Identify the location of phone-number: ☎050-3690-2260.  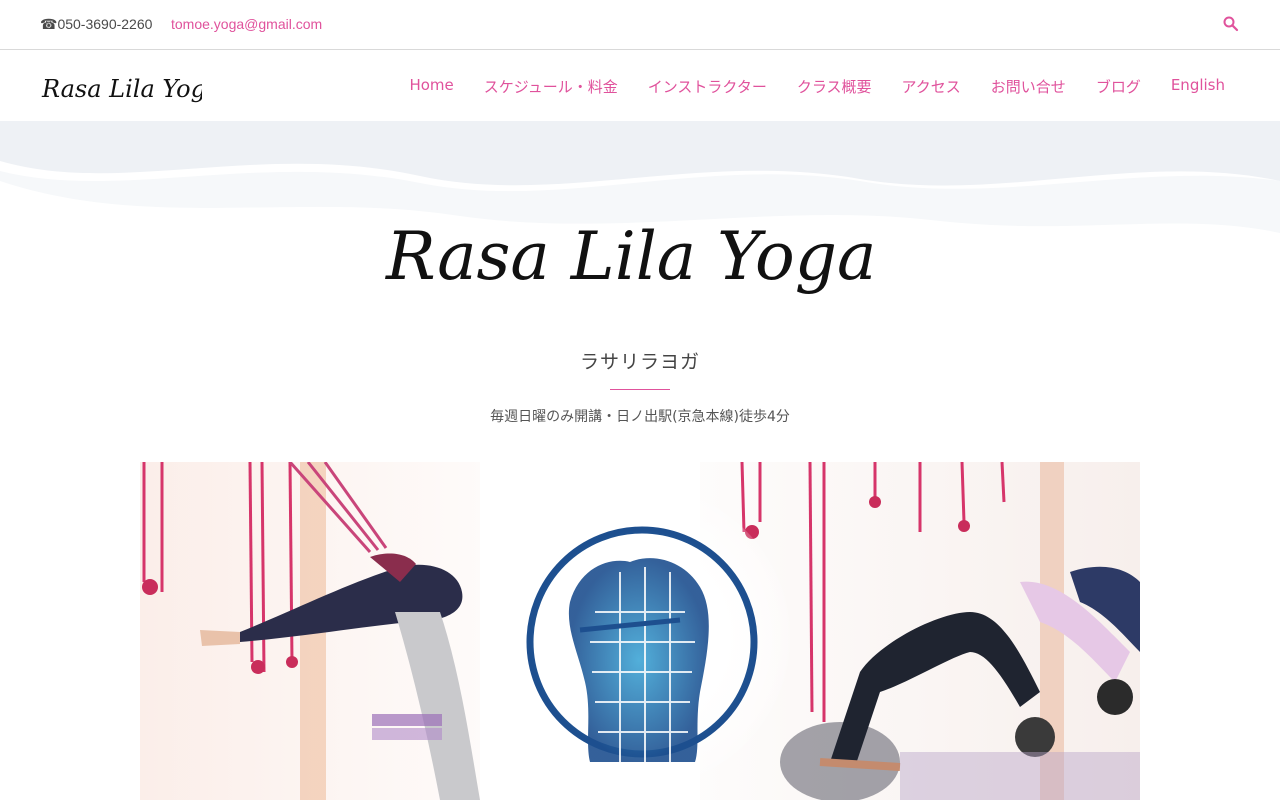
(96, 24).